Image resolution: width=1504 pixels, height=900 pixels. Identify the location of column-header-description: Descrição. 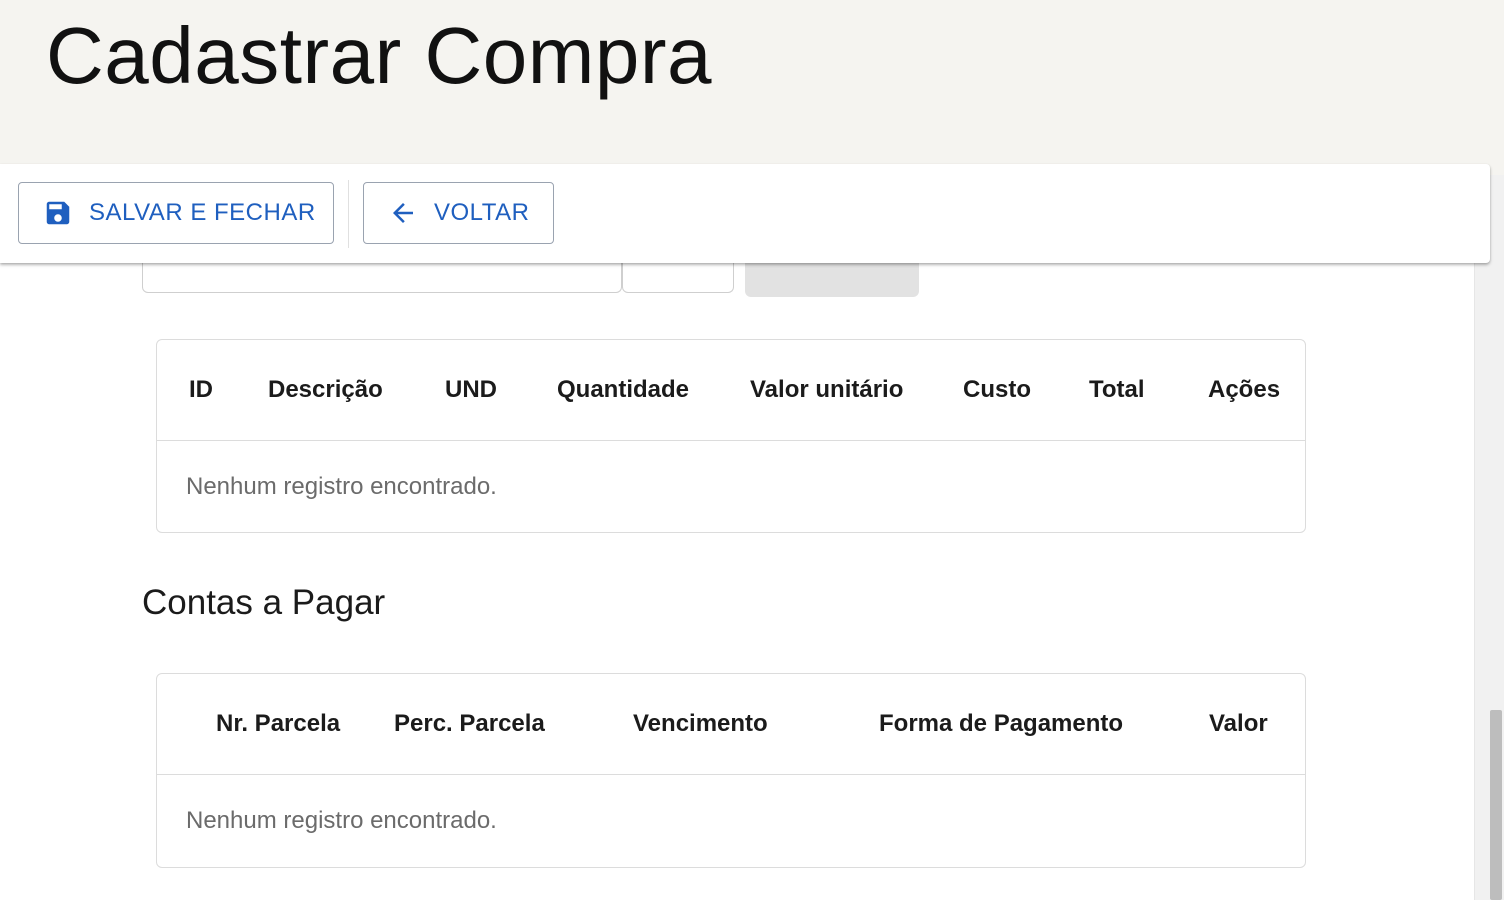
(325, 390).